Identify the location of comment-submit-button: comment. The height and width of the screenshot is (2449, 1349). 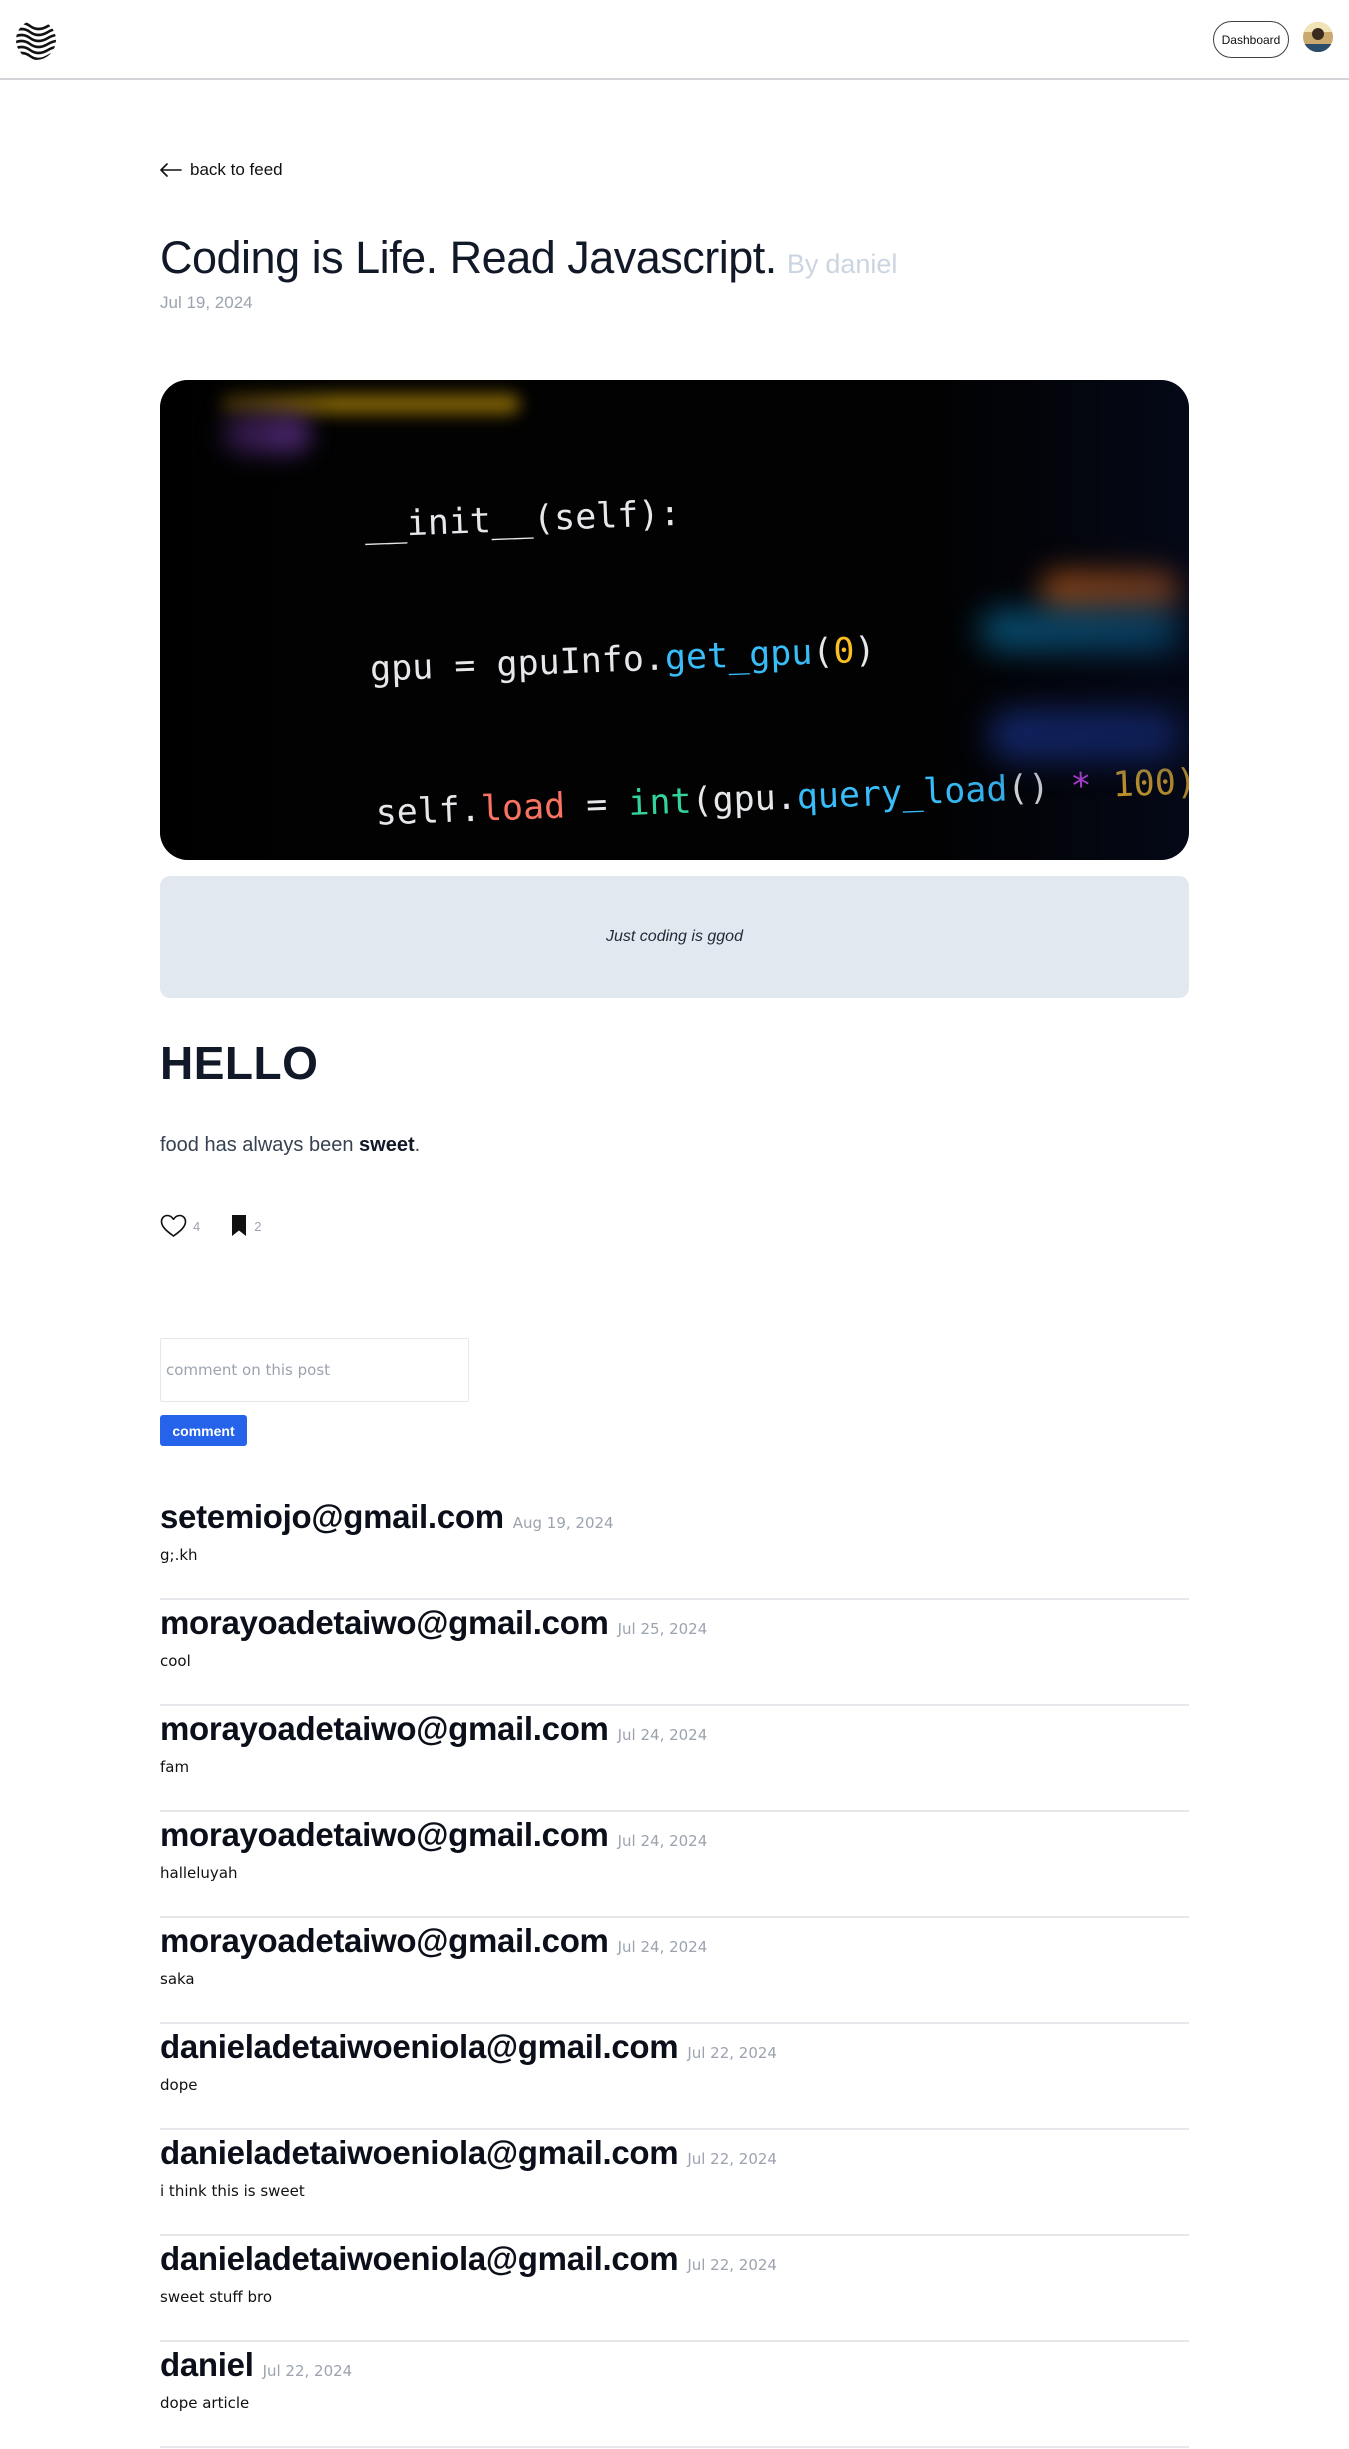
(203, 1430).